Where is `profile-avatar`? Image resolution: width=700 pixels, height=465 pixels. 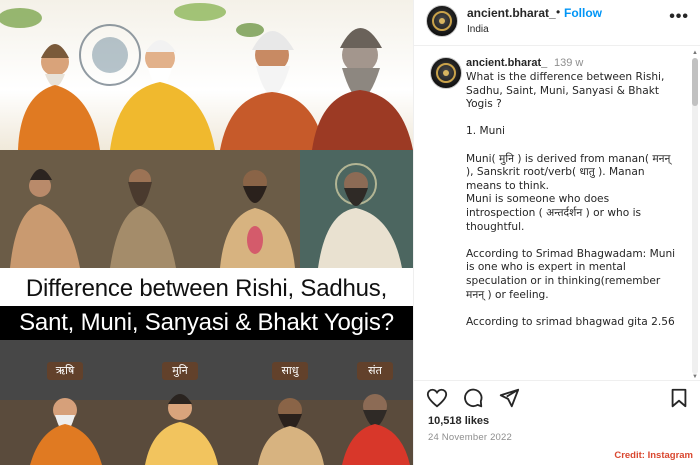 profile-avatar is located at coordinates (442, 21).